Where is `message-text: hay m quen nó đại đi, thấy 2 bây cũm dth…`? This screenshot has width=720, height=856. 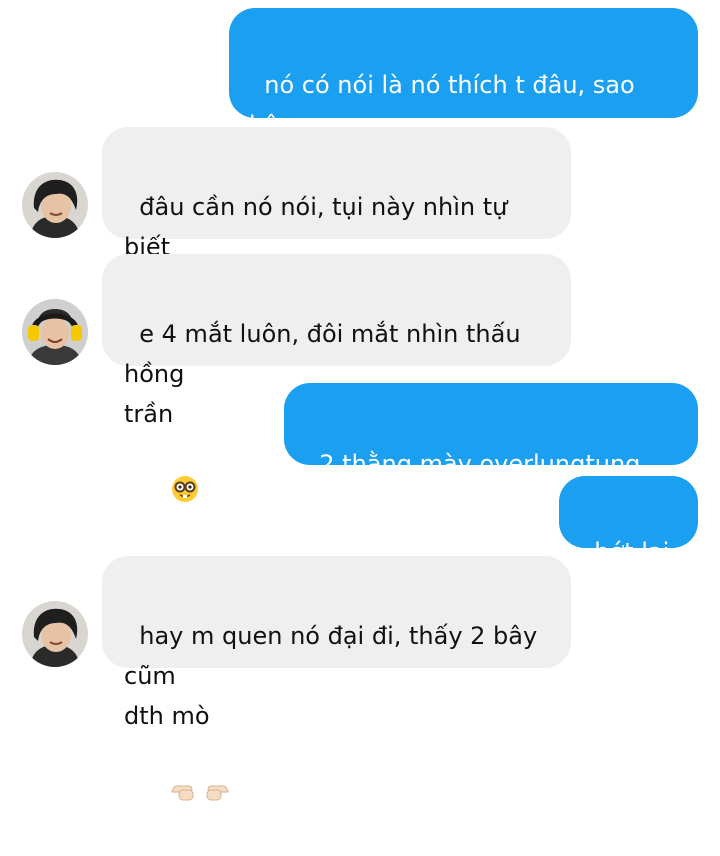
message-text: hay m quen nó đại đi, thấy 2 bây cũm dth… is located at coordinates (331, 676).